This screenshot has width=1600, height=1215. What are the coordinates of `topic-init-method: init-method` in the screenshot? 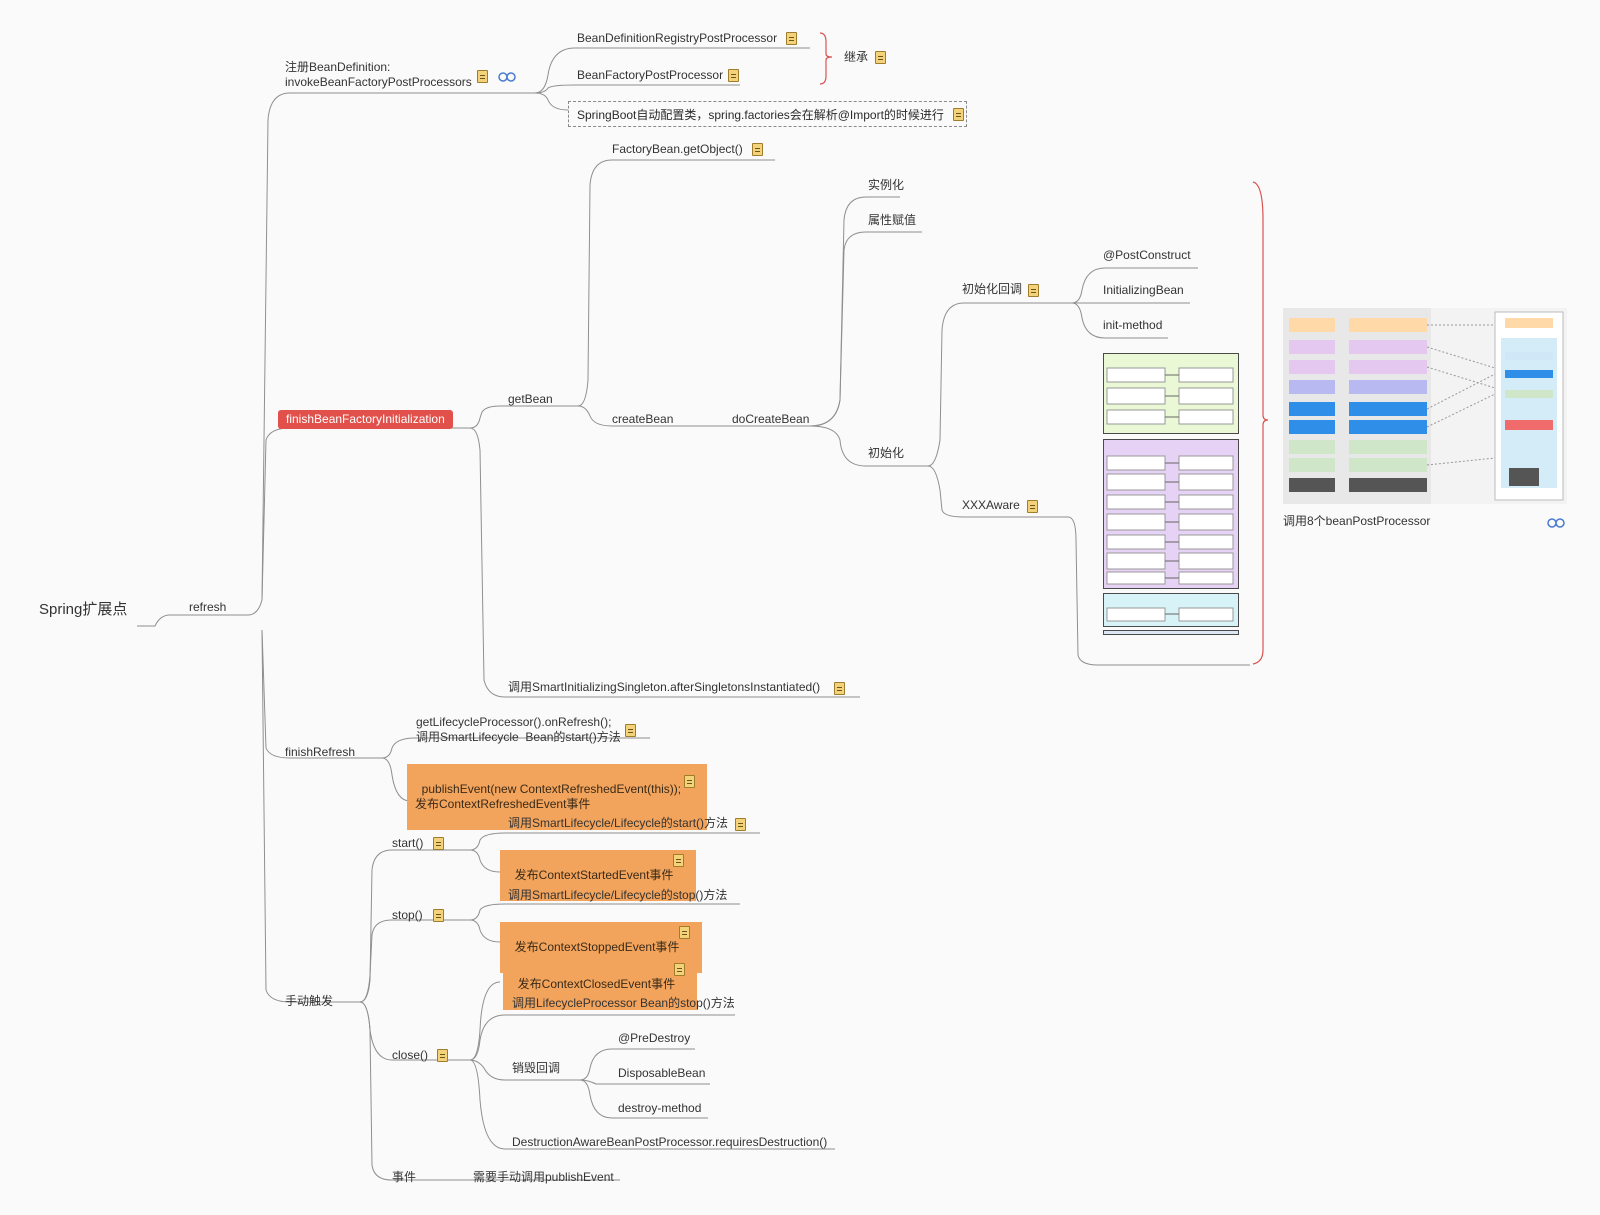 It's located at (1132, 325).